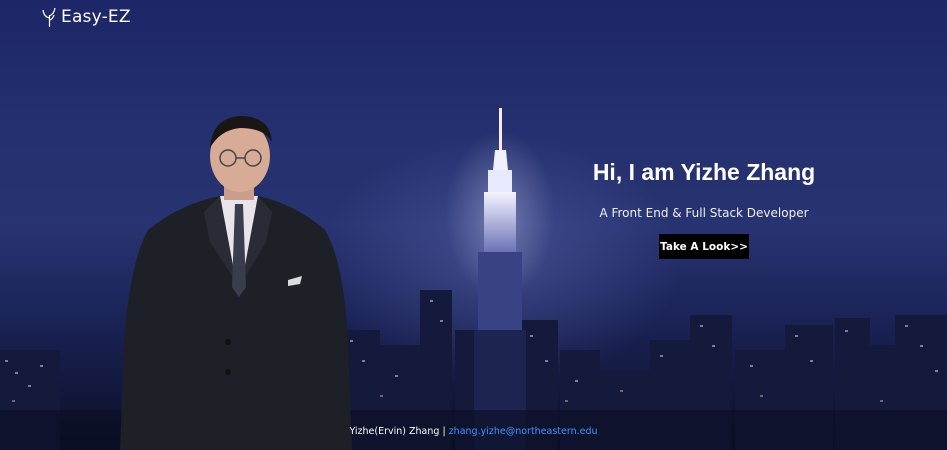 The width and height of the screenshot is (947, 450). I want to click on brand-name: Easy-EZ, so click(96, 17).